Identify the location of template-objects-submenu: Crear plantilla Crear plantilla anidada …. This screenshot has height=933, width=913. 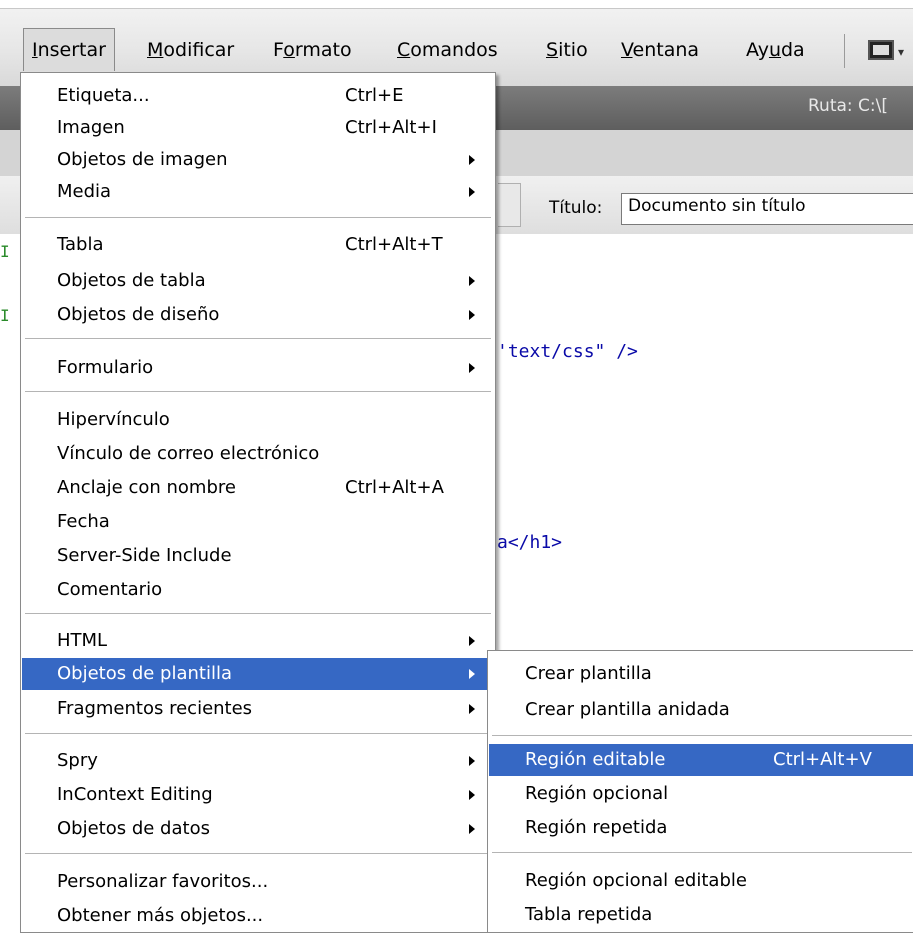
(700, 791).